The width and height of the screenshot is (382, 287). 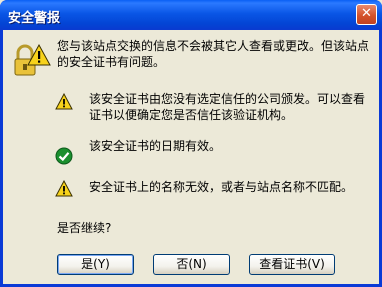 I want to click on item-issuer-line2: 证书以便确定您是否信任该验证机构。, so click(x=191, y=115).